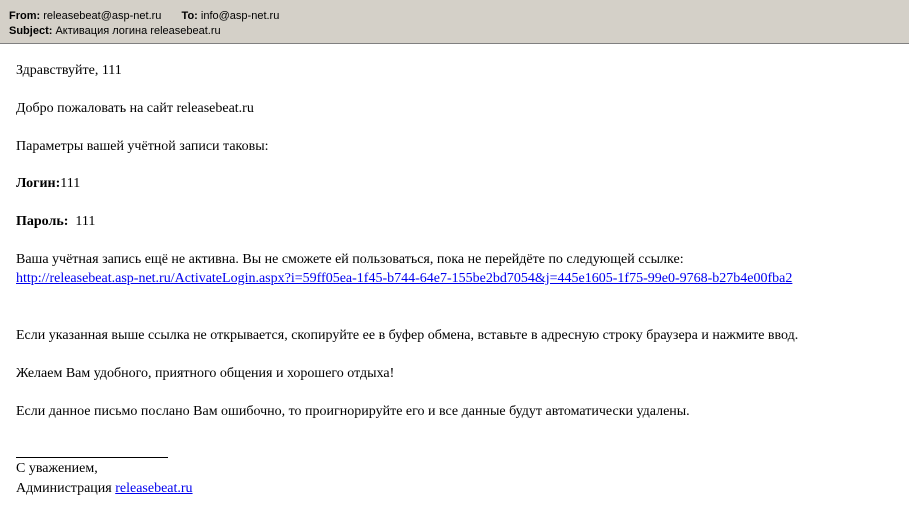 This screenshot has width=909, height=505. What do you see at coordinates (64, 488) in the screenshot?
I see `signature-admin-prefix: Администрация` at bounding box center [64, 488].